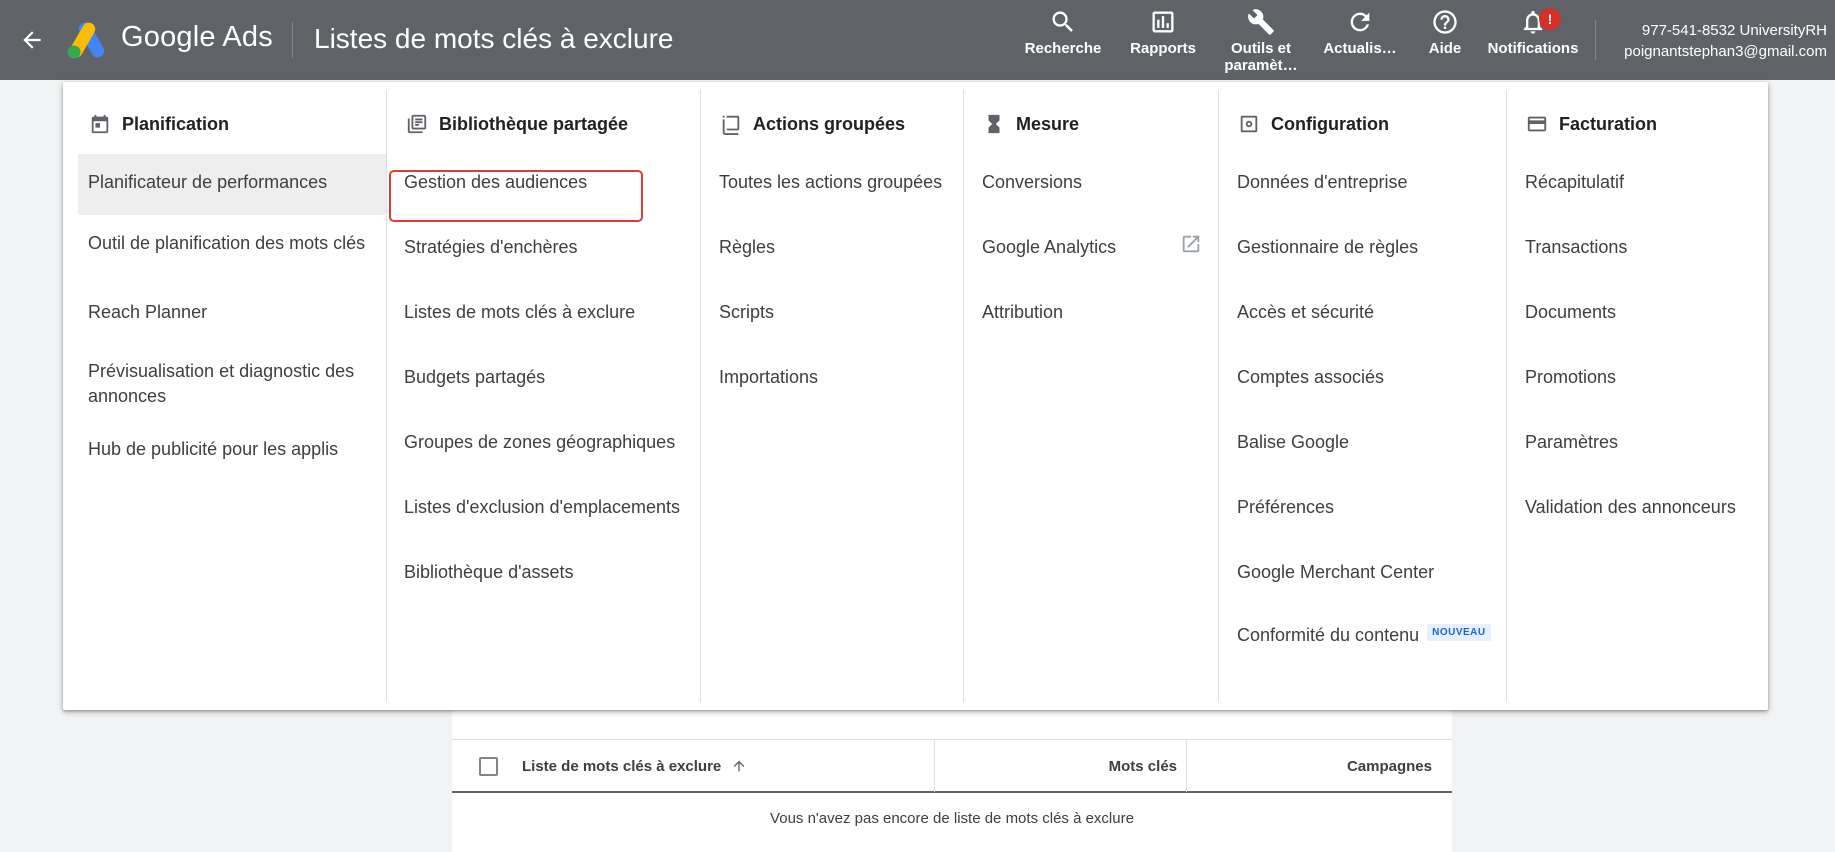 This screenshot has width=1835, height=852. Describe the element at coordinates (1389, 766) in the screenshot. I see `column-header-campaigns: Campagnes` at that location.